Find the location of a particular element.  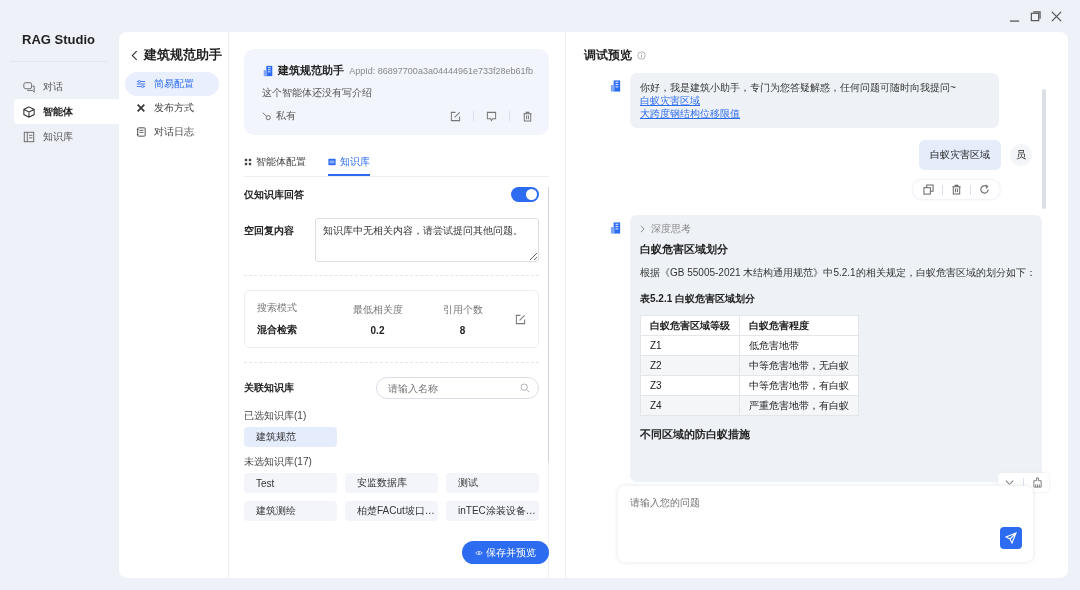

log-icon is located at coordinates (141, 132).